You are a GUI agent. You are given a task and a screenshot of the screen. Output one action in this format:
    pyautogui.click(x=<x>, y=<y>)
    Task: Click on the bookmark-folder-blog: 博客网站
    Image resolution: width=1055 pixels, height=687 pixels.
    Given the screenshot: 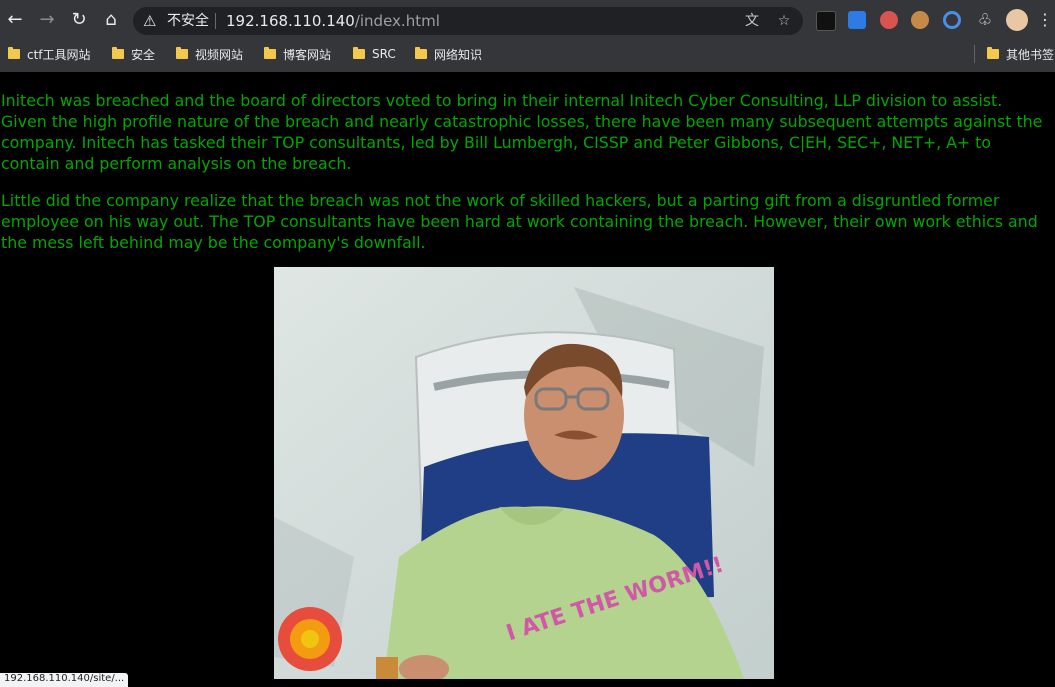 What is the action you would take?
    pyautogui.click(x=297, y=54)
    